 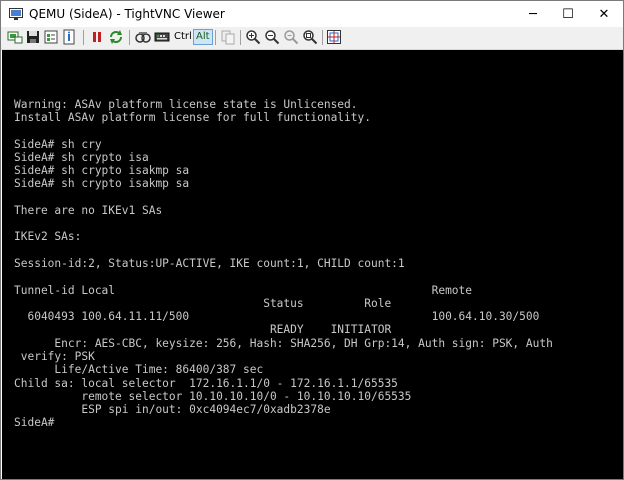 I want to click on terminal-line: IKEv2 SAs:, so click(x=48, y=236).